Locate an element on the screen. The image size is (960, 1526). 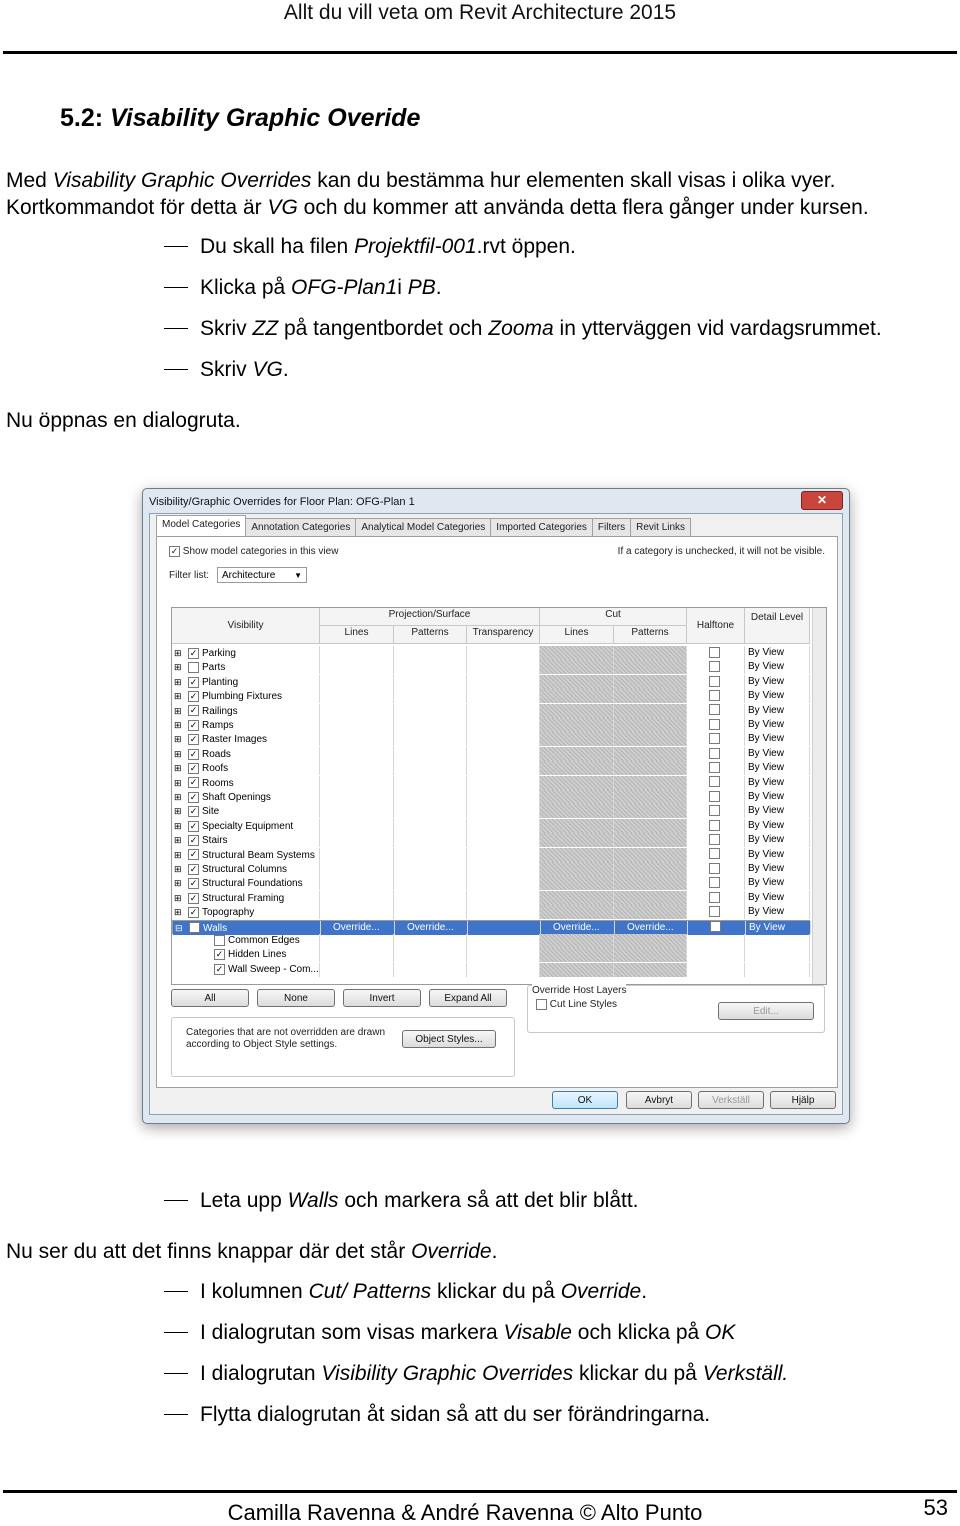
category-cell: ⊞ ✓ Roofs is located at coordinates (246, 768).